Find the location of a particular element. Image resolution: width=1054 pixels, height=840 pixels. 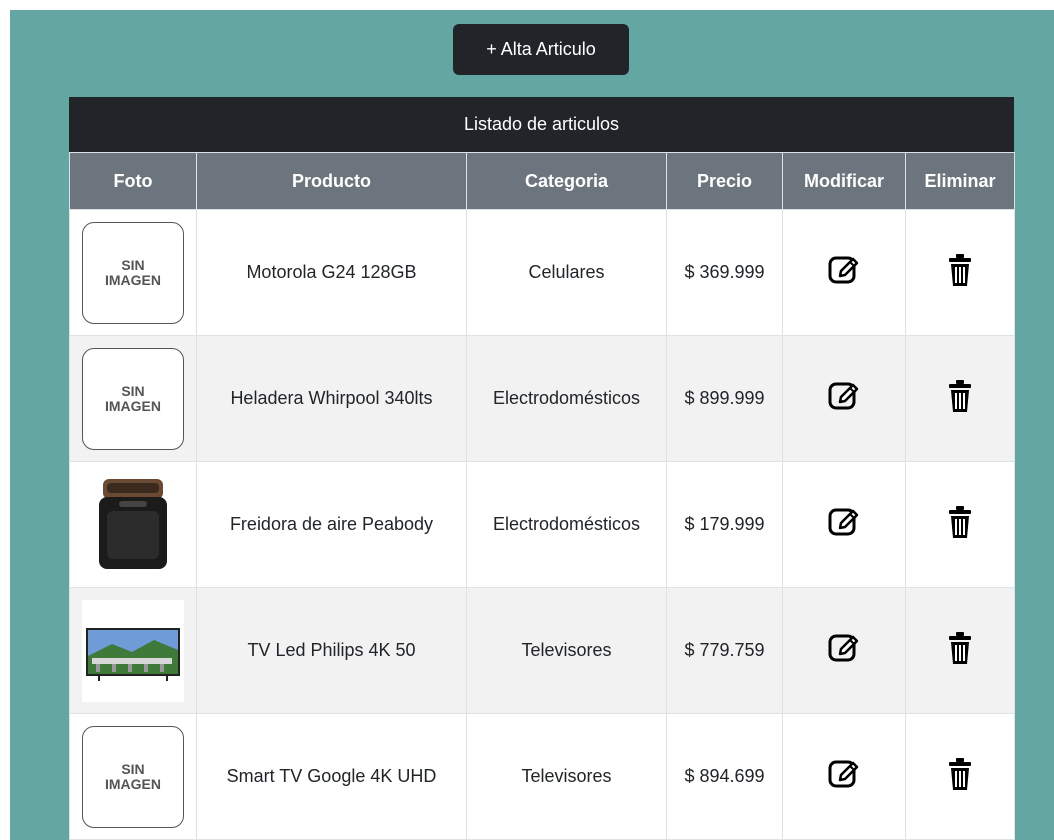

header-categoria: Categoria is located at coordinates (566, 181).